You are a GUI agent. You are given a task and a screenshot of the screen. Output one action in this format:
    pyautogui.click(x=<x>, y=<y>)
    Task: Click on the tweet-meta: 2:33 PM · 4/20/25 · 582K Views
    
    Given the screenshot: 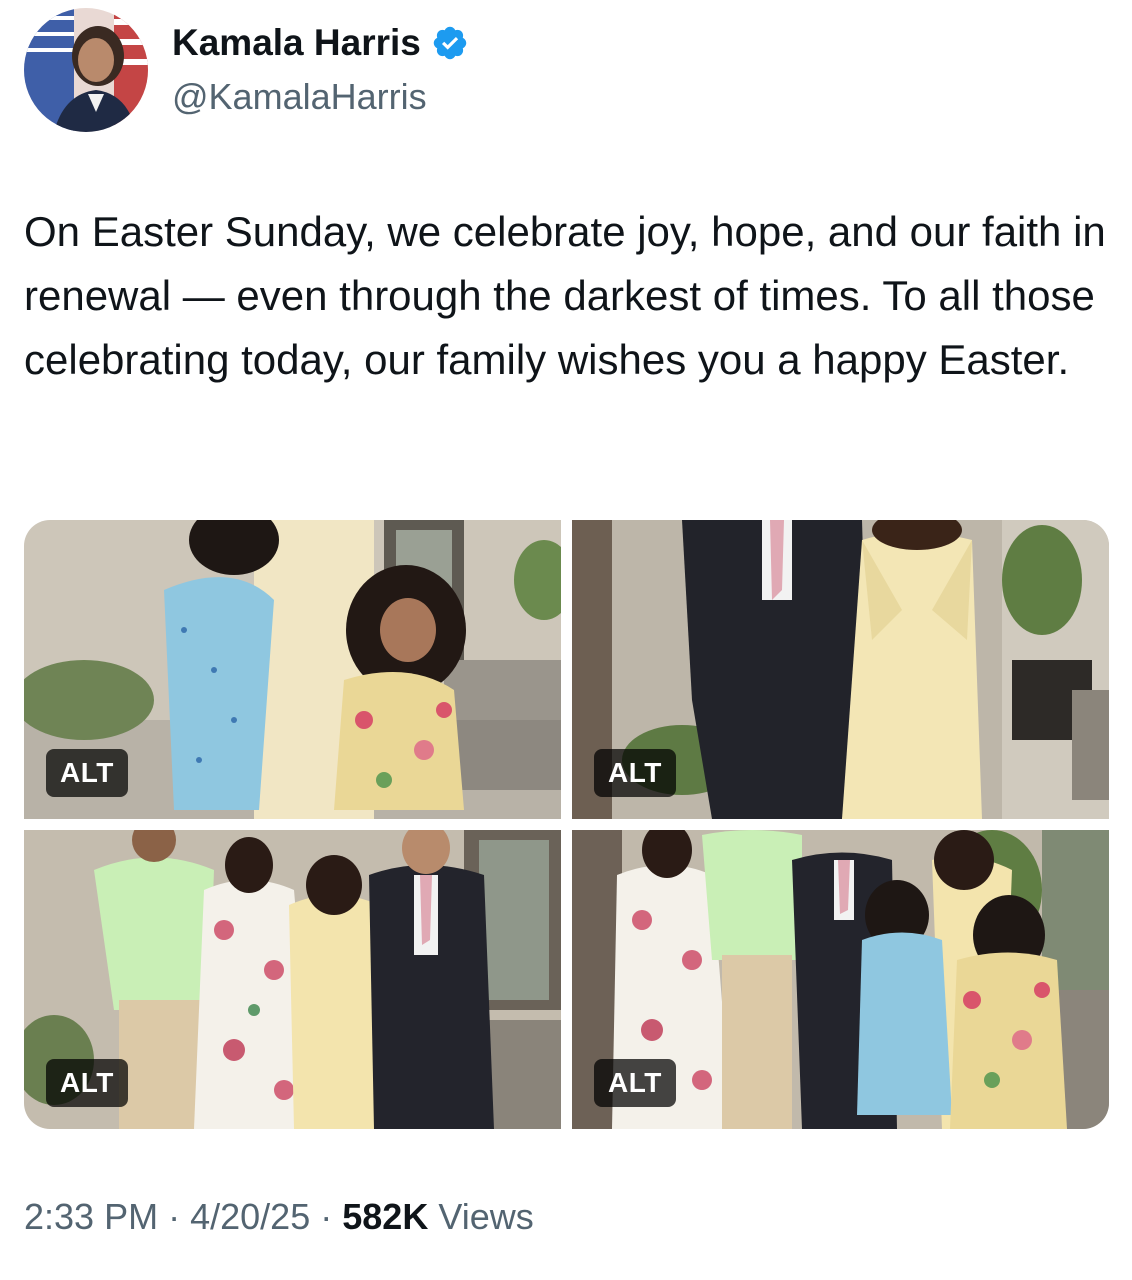 What is the action you would take?
    pyautogui.click(x=279, y=1217)
    